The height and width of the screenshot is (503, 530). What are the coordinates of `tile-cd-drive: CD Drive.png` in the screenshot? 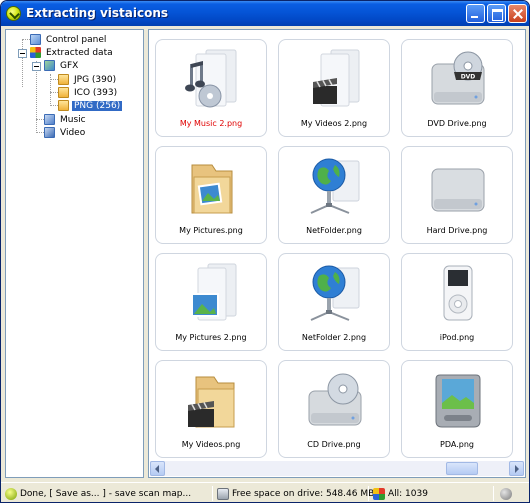 It's located at (334, 409).